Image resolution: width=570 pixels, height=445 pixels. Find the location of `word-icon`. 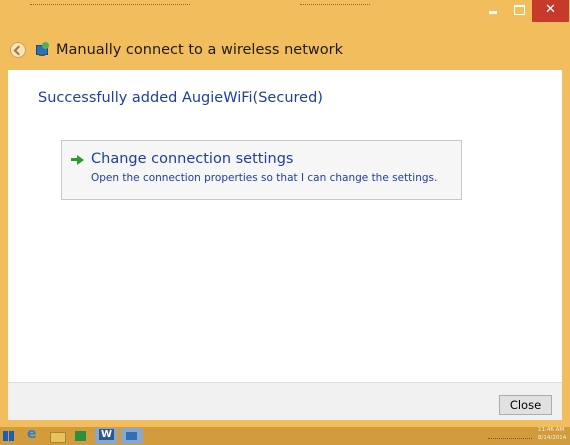

word-icon is located at coordinates (106, 436).